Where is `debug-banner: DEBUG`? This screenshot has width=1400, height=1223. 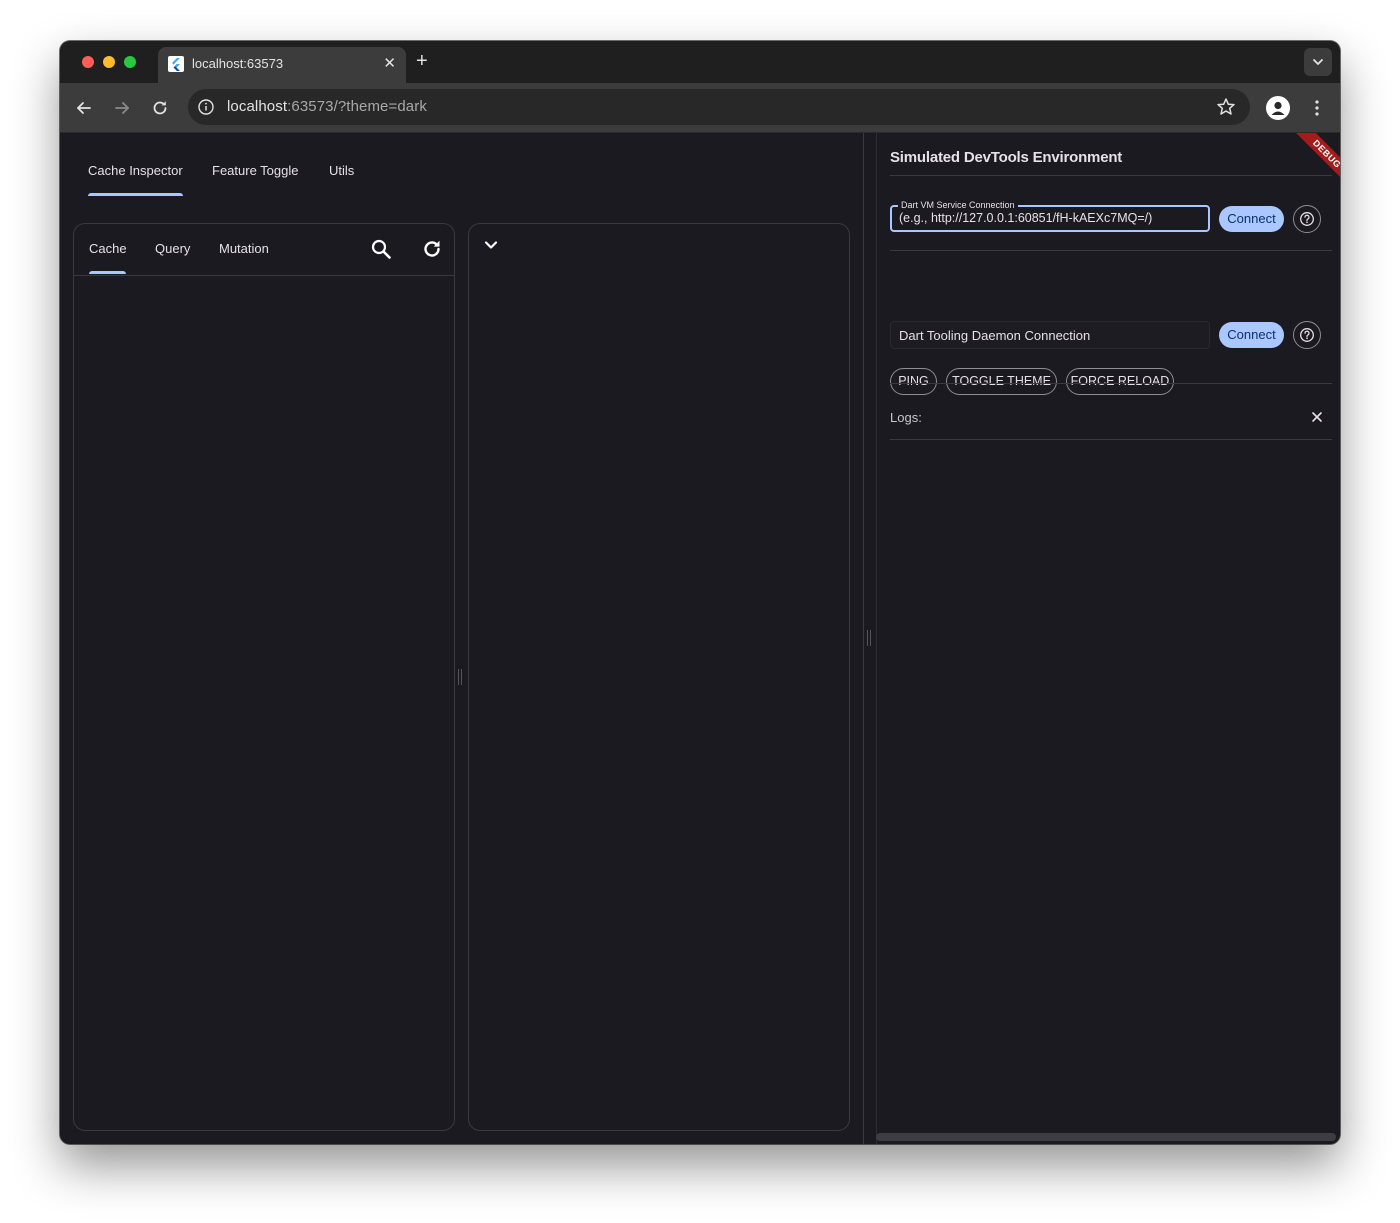 debug-banner: DEBUG is located at coordinates (1310, 163).